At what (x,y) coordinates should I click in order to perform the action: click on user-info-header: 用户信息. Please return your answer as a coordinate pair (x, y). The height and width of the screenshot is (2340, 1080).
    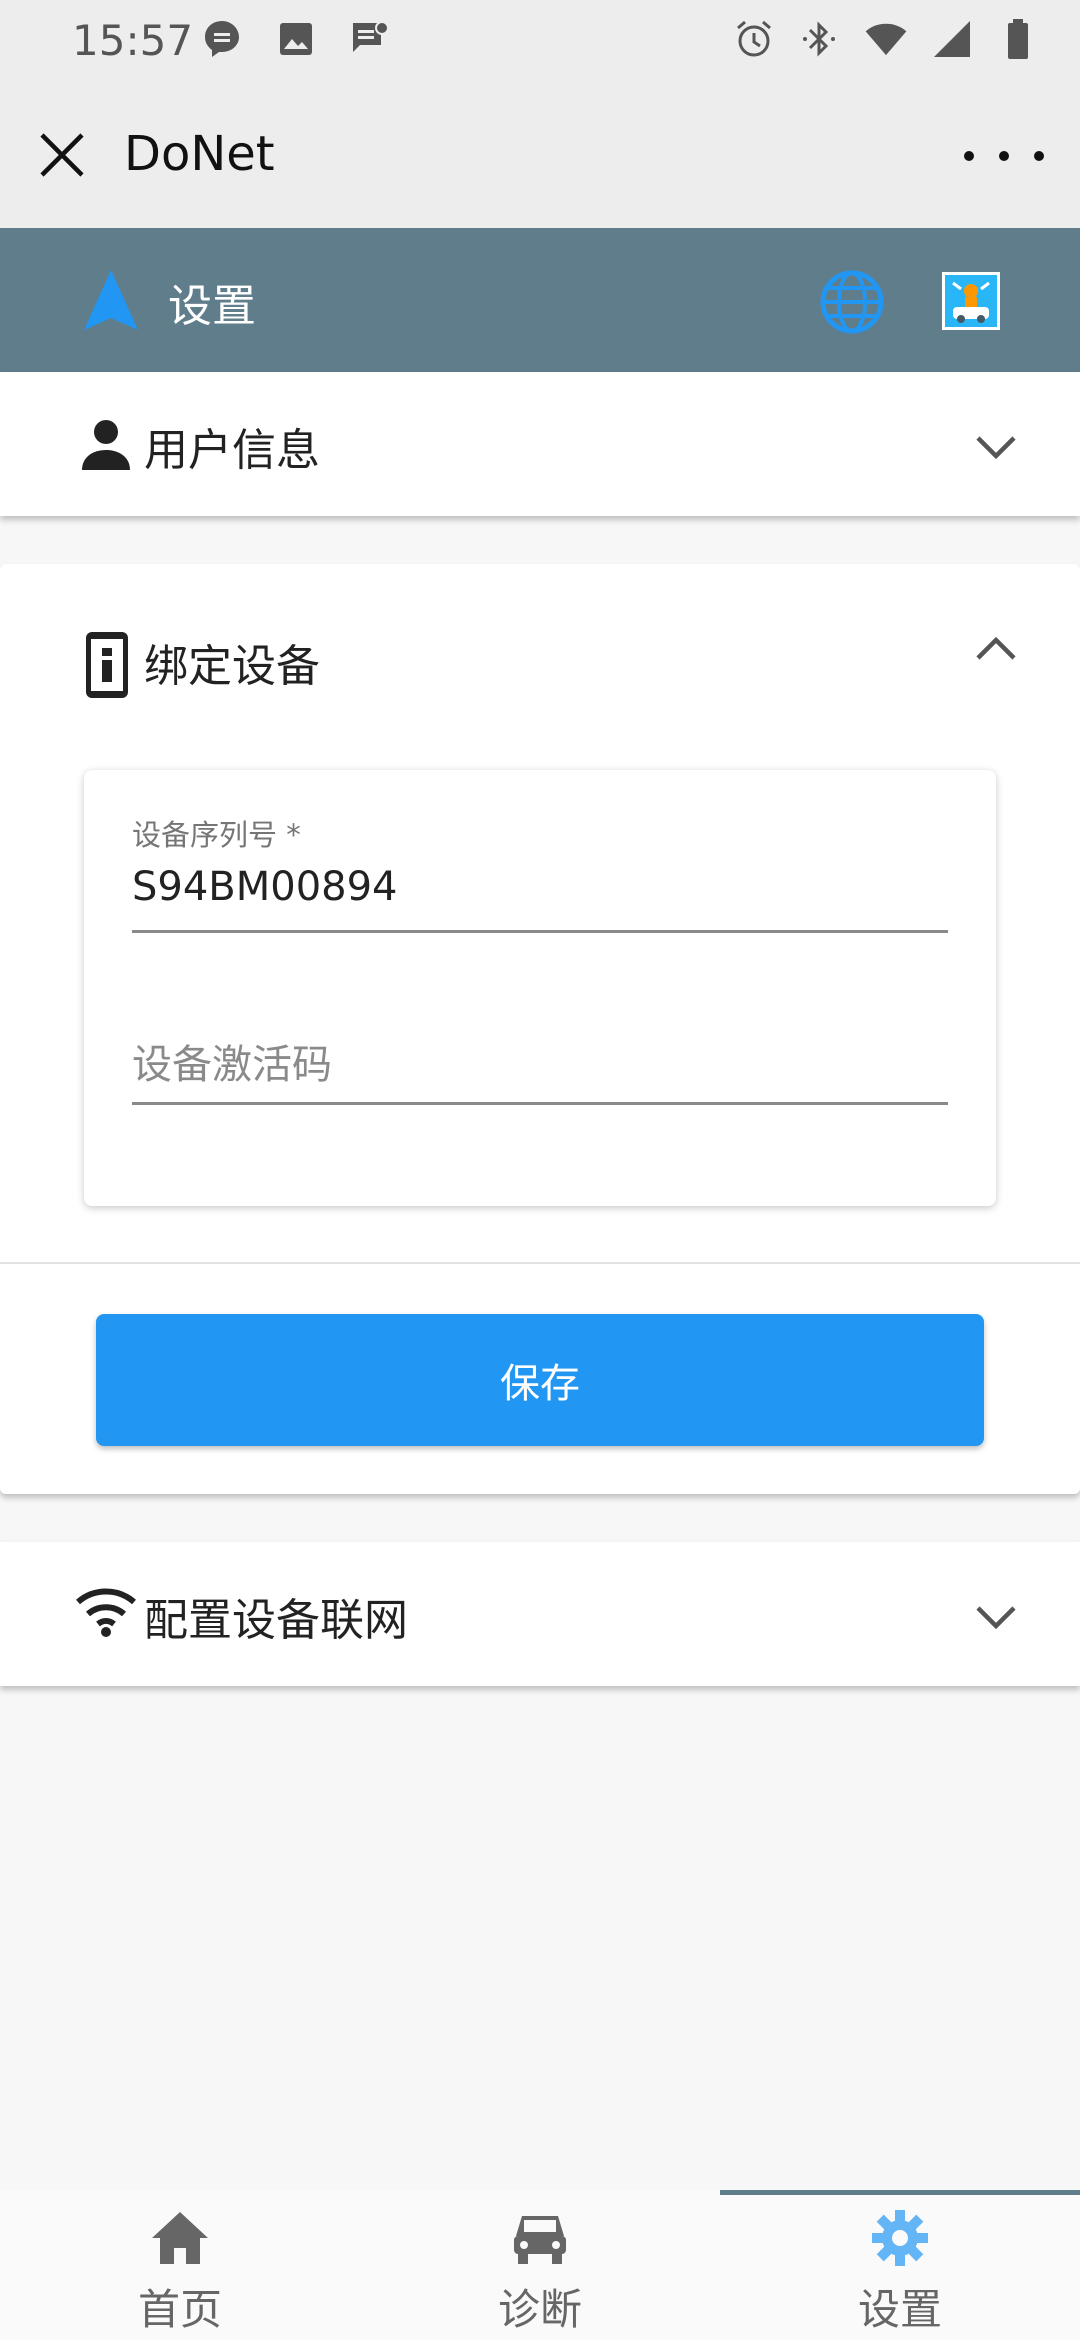
    Looking at the image, I should click on (540, 443).